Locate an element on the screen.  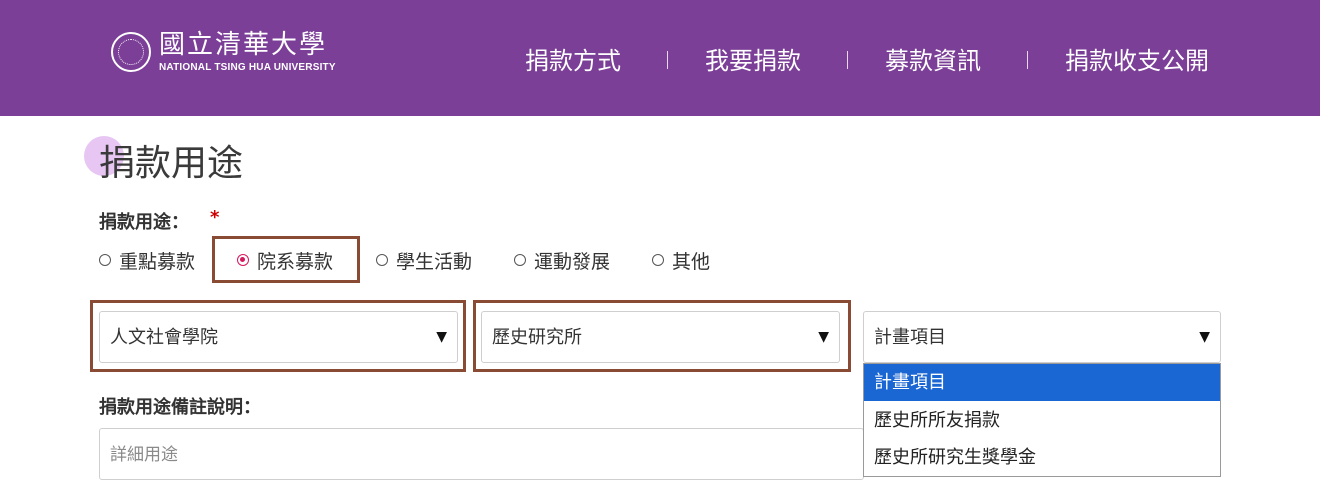
radio-label: 其他 is located at coordinates (691, 261).